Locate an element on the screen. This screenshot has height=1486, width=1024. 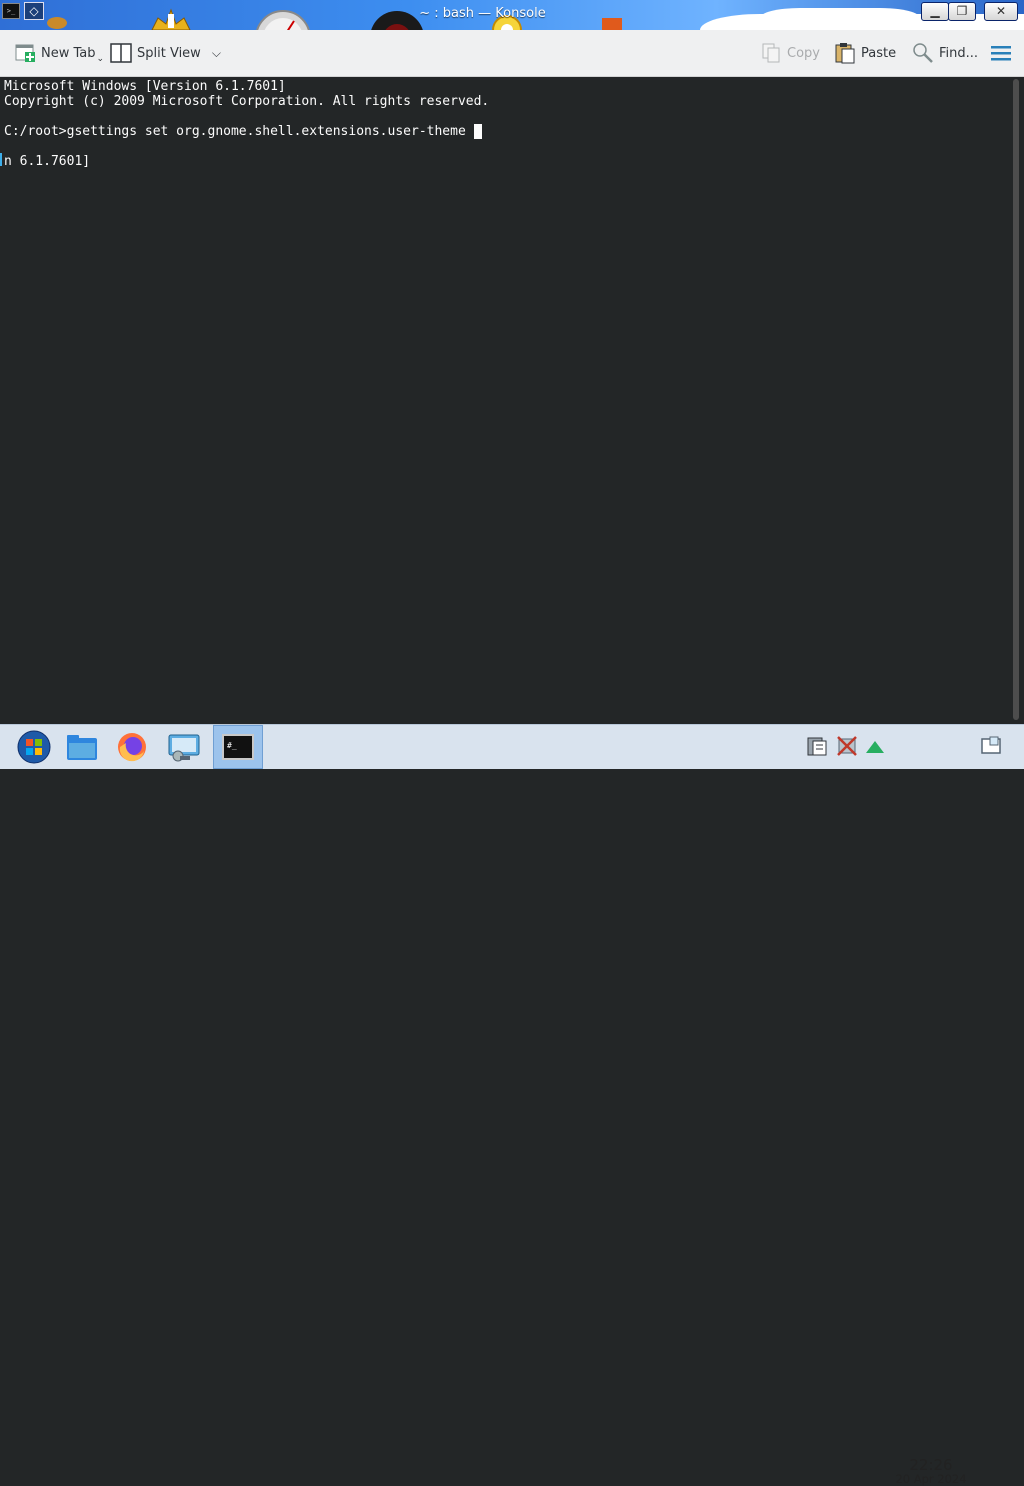
start-orb-icon is located at coordinates (34, 747).